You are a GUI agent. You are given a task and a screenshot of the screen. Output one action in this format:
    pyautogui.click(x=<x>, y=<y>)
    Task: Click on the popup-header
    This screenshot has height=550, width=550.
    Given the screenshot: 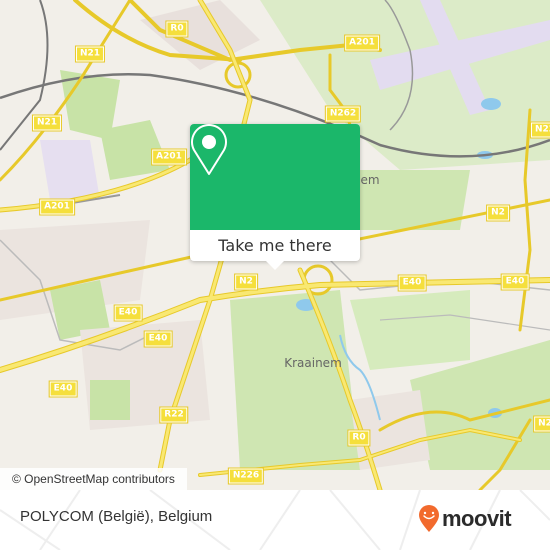 What is the action you would take?
    pyautogui.click(x=275, y=177)
    